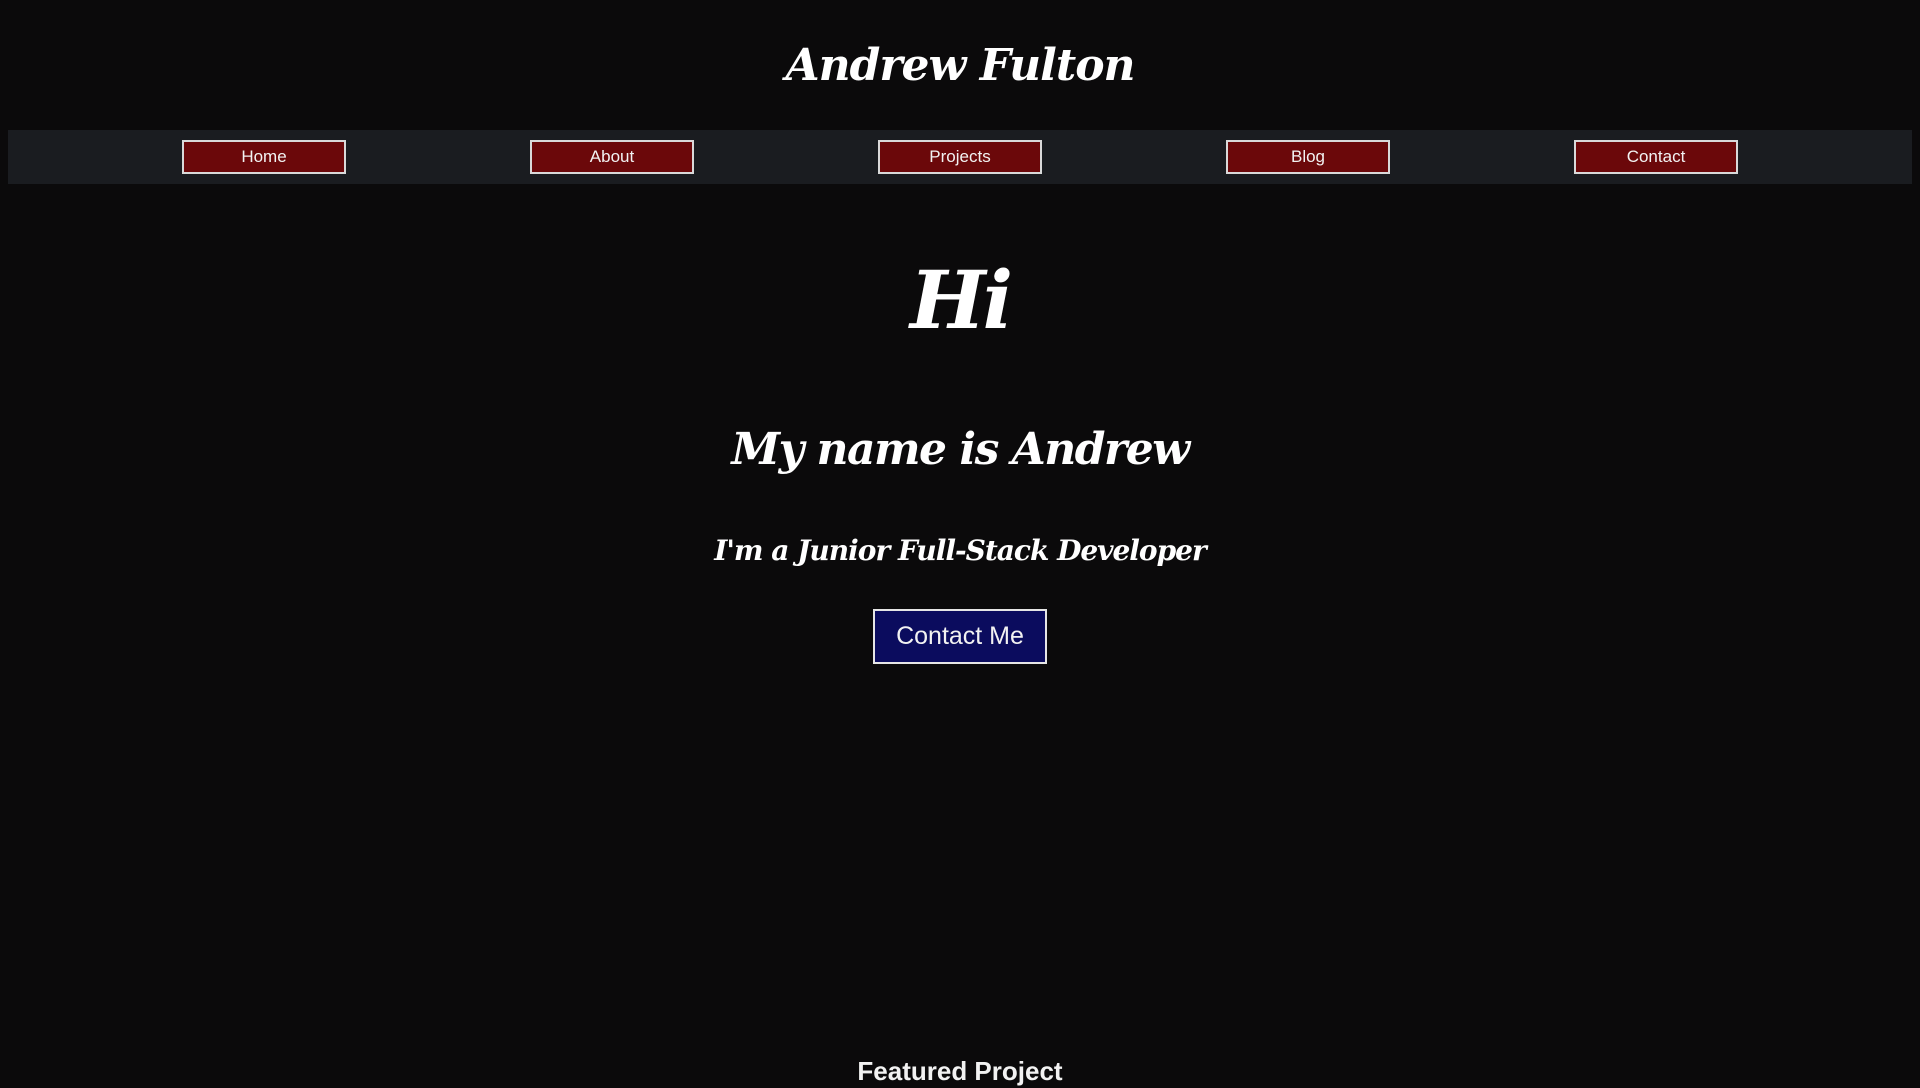  I want to click on featured-project-heading: Featured Project, so click(960, 1071).